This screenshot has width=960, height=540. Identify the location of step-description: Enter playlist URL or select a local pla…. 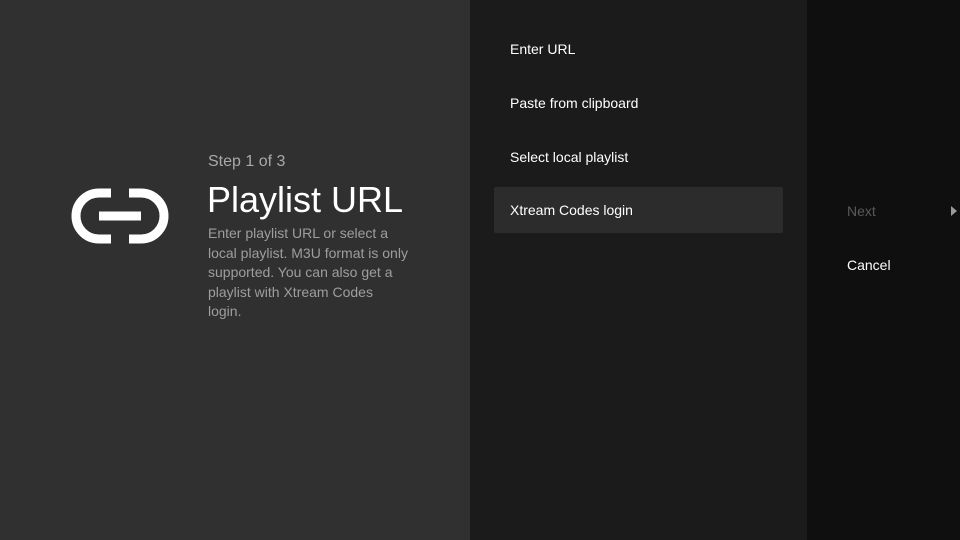
(308, 272).